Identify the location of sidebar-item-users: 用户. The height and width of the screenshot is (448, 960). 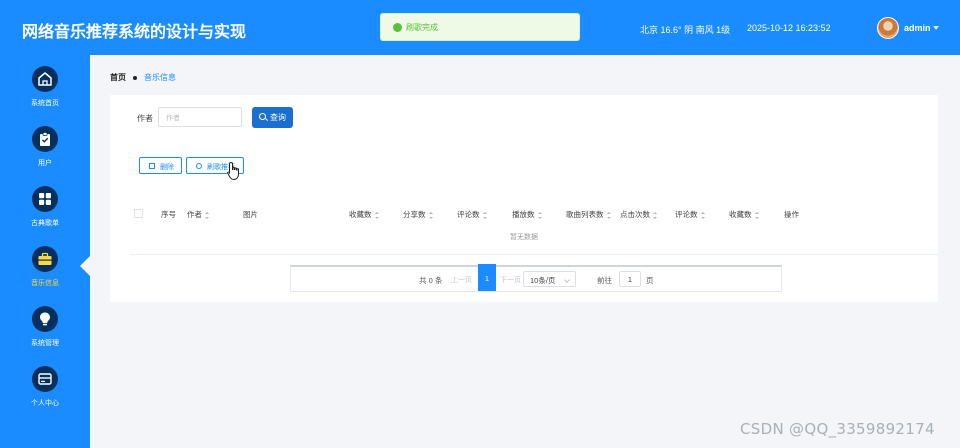
(45, 156).